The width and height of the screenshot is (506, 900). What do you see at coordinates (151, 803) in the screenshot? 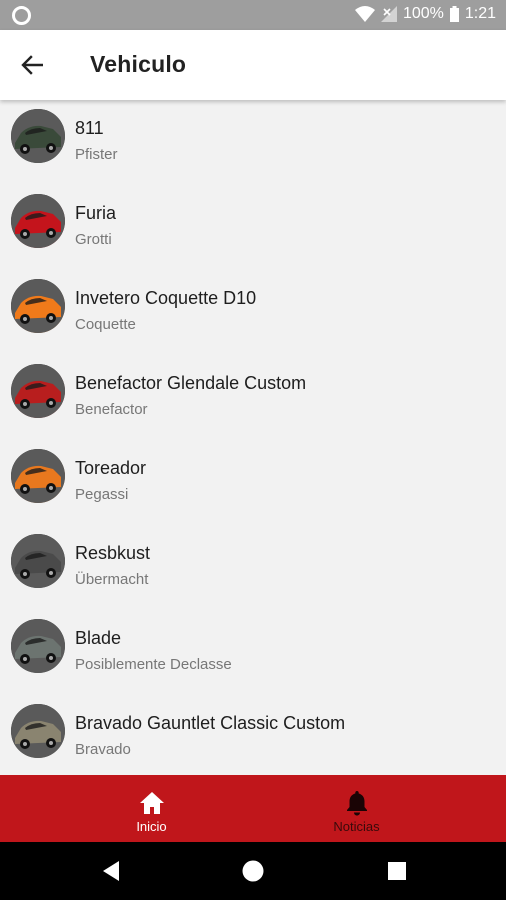
I see `home-icon` at bounding box center [151, 803].